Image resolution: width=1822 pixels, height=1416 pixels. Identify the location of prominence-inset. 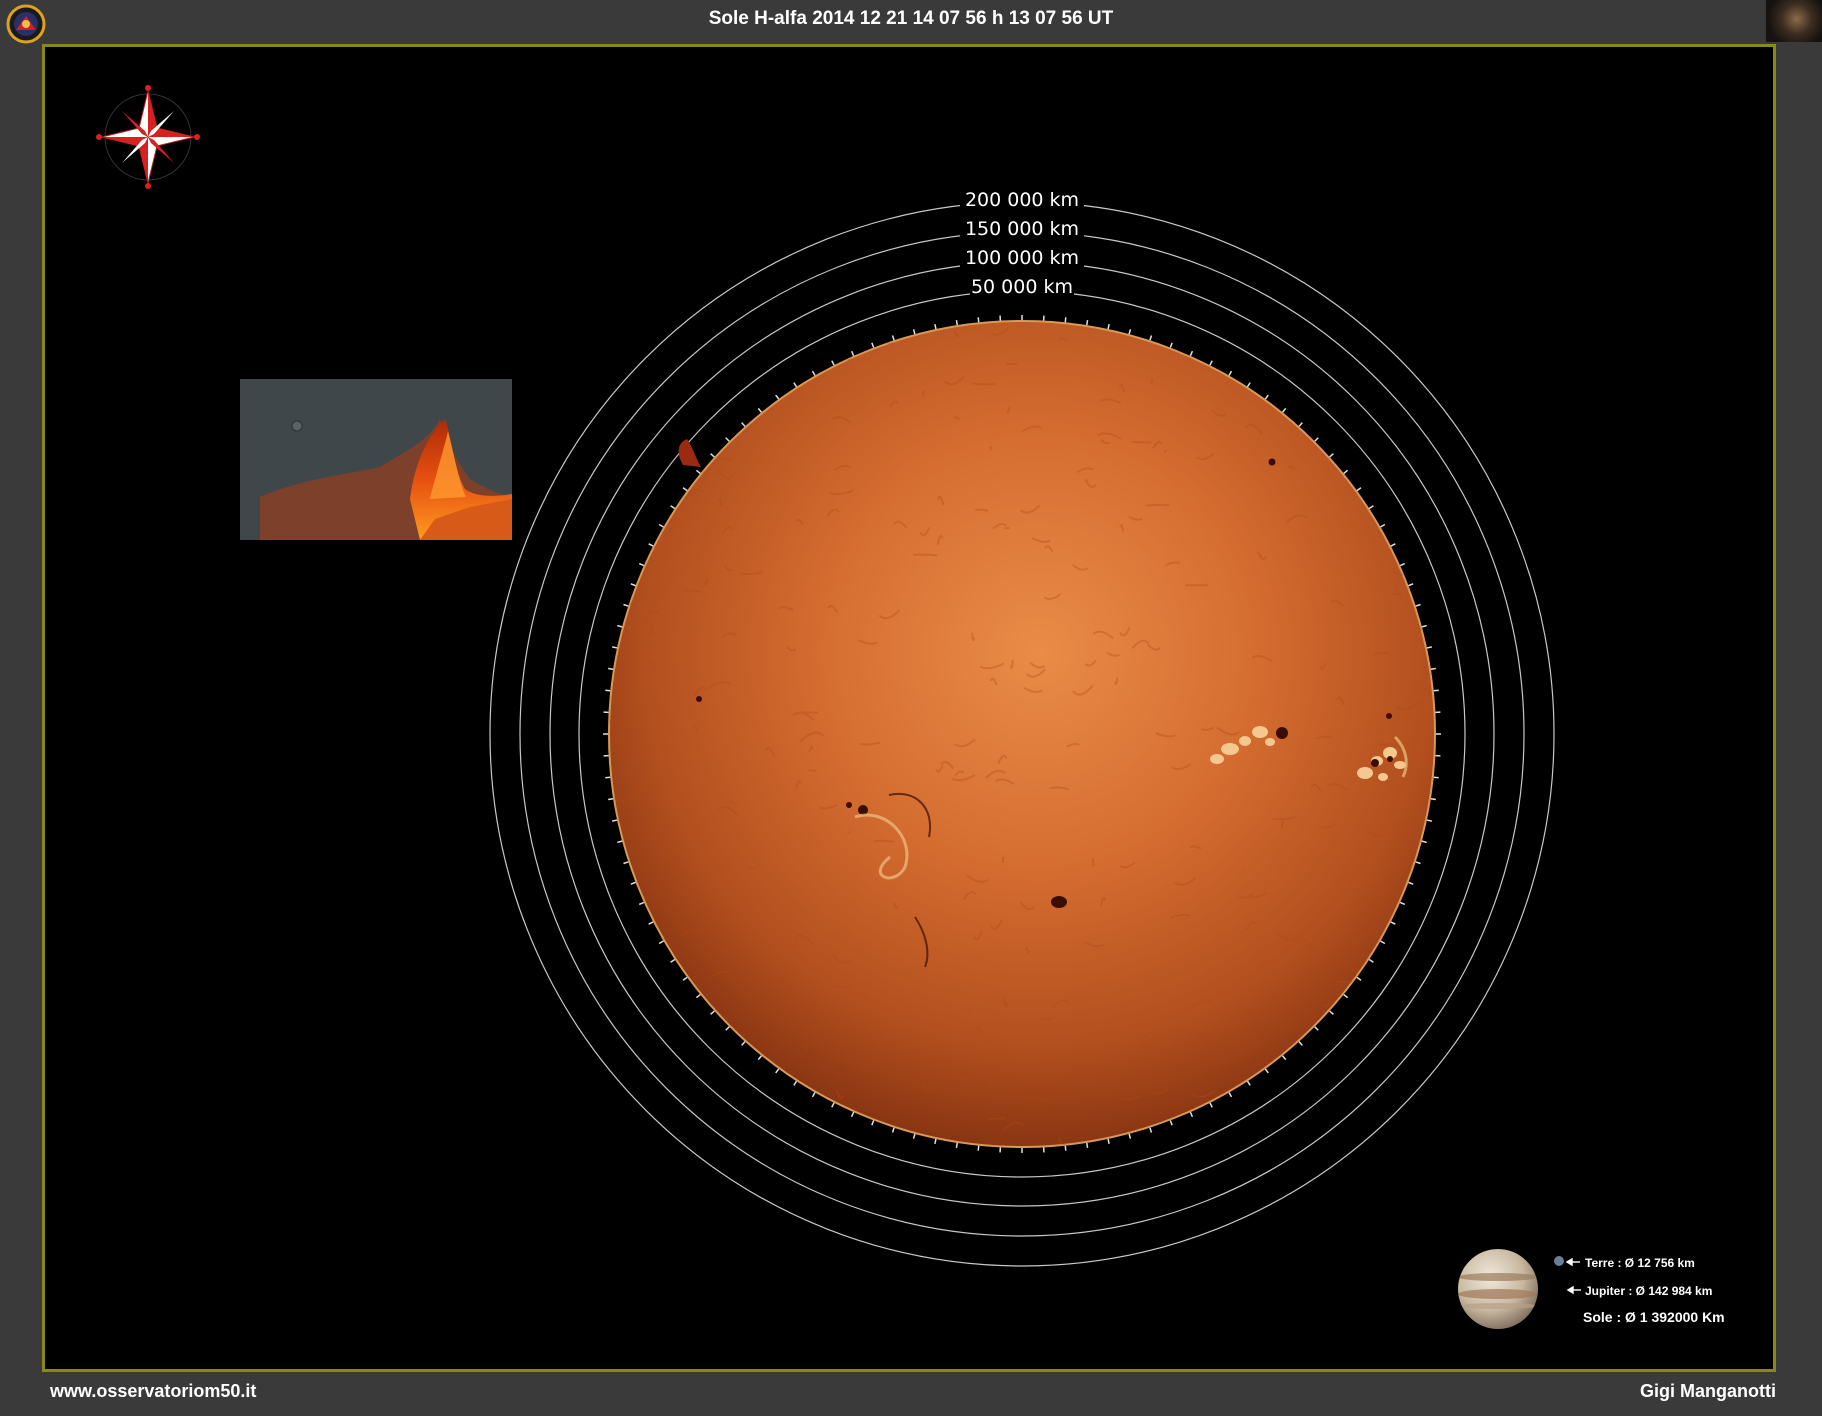
(376, 459).